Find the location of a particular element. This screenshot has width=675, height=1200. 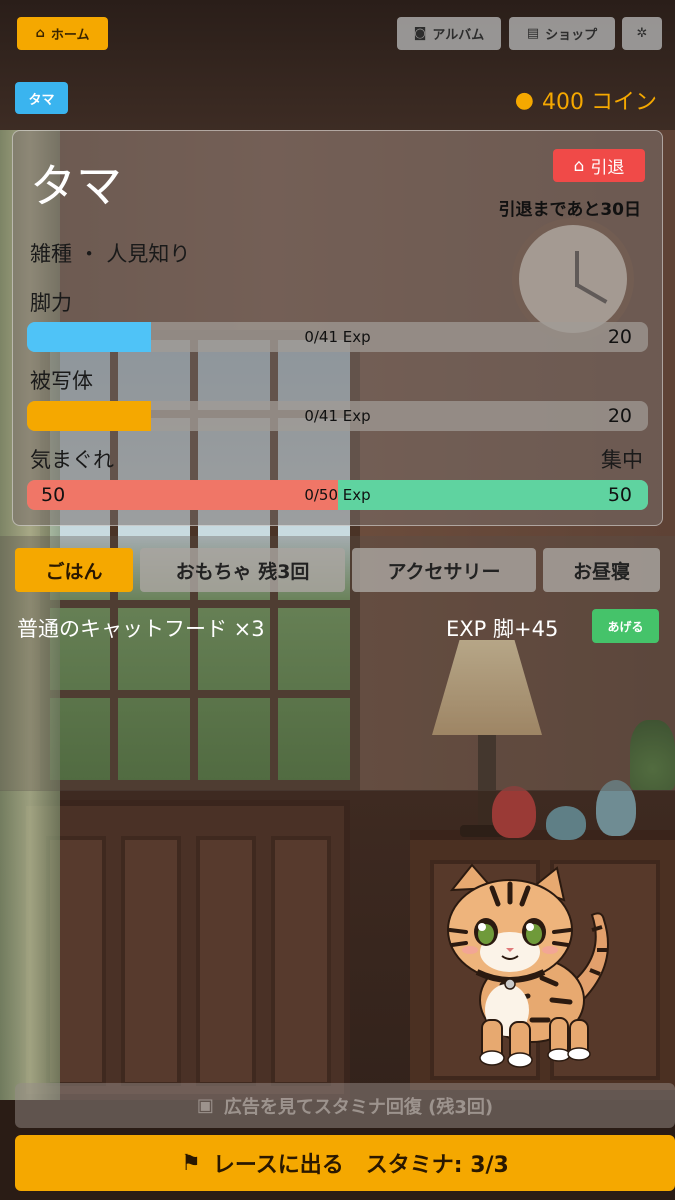

home-button: ⌂ ホーム is located at coordinates (62, 33).